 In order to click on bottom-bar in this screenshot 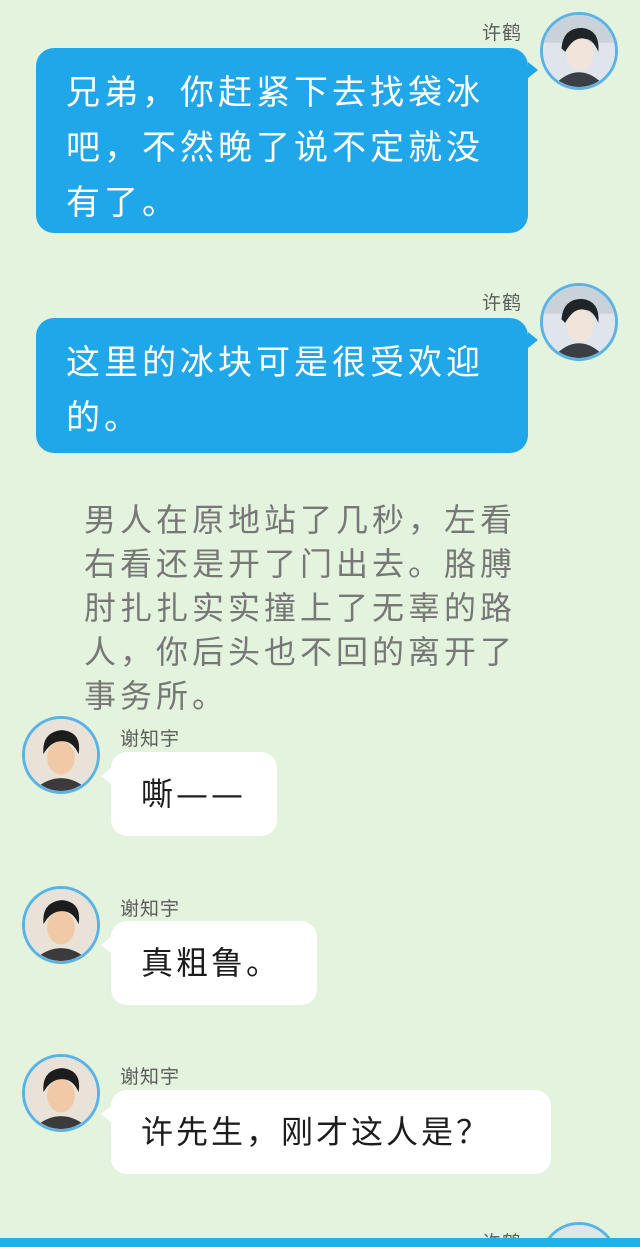, I will do `click(320, 1242)`.